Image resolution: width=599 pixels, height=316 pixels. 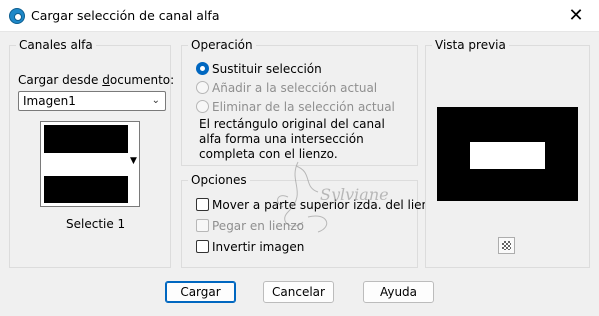 What do you see at coordinates (506, 245) in the screenshot?
I see `transparency-toggle-button` at bounding box center [506, 245].